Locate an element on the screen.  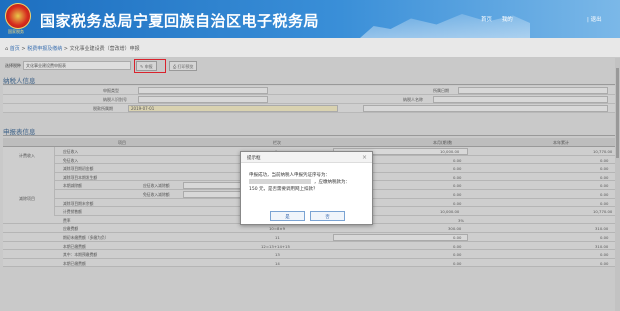
taxpayer-row: 申报类型 所属日期 is located at coordinates (309, 90).